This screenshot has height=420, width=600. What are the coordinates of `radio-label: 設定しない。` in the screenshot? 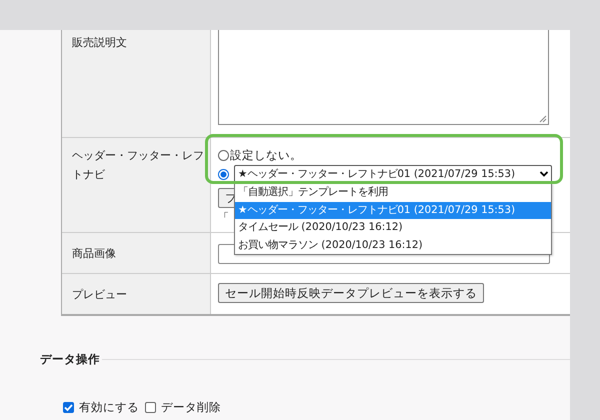 It's located at (266, 155).